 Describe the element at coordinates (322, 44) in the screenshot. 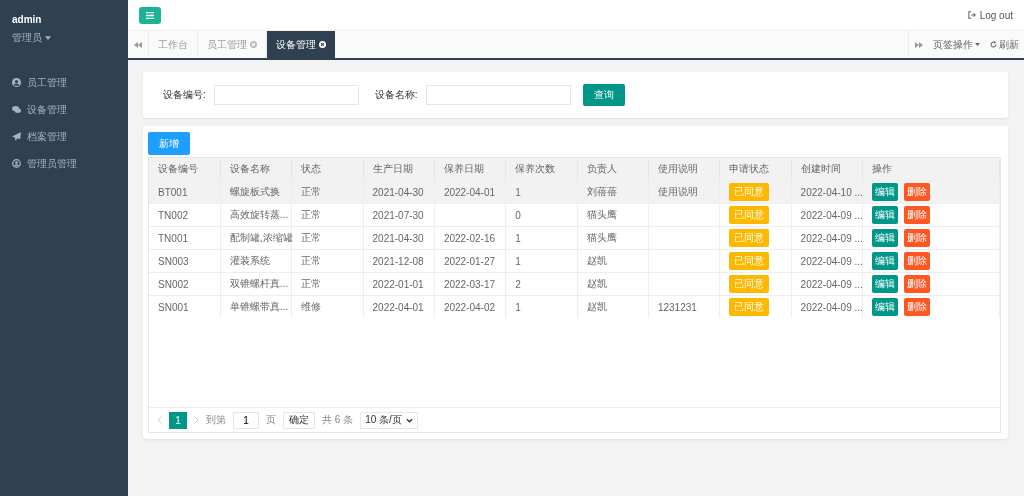

I see `close-icon` at that location.